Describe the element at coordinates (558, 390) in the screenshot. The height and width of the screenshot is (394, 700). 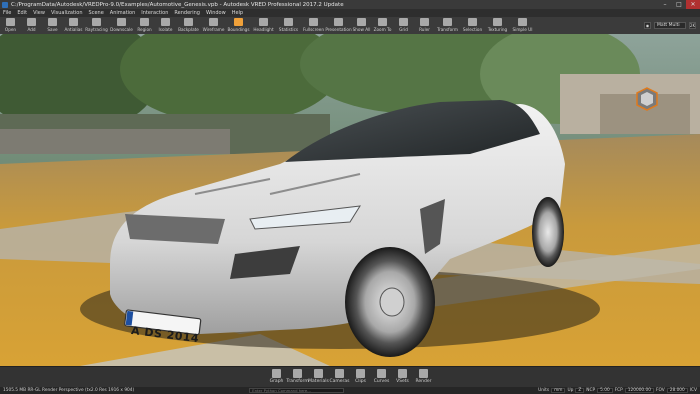
I see `units-select: mm` at that location.